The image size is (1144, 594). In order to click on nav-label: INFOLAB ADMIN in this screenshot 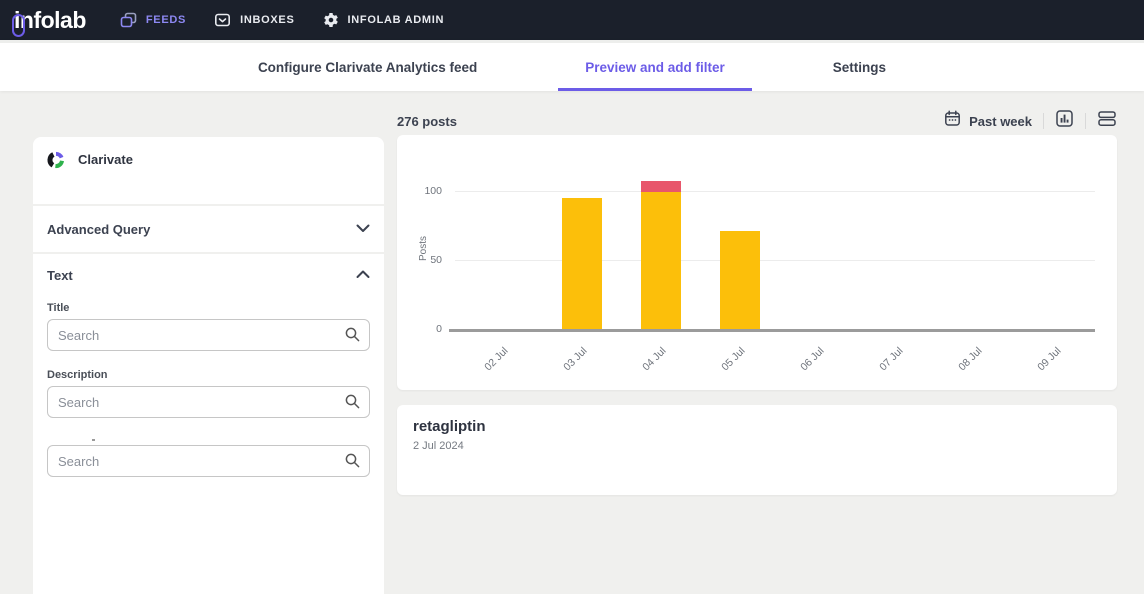, I will do `click(396, 20)`.